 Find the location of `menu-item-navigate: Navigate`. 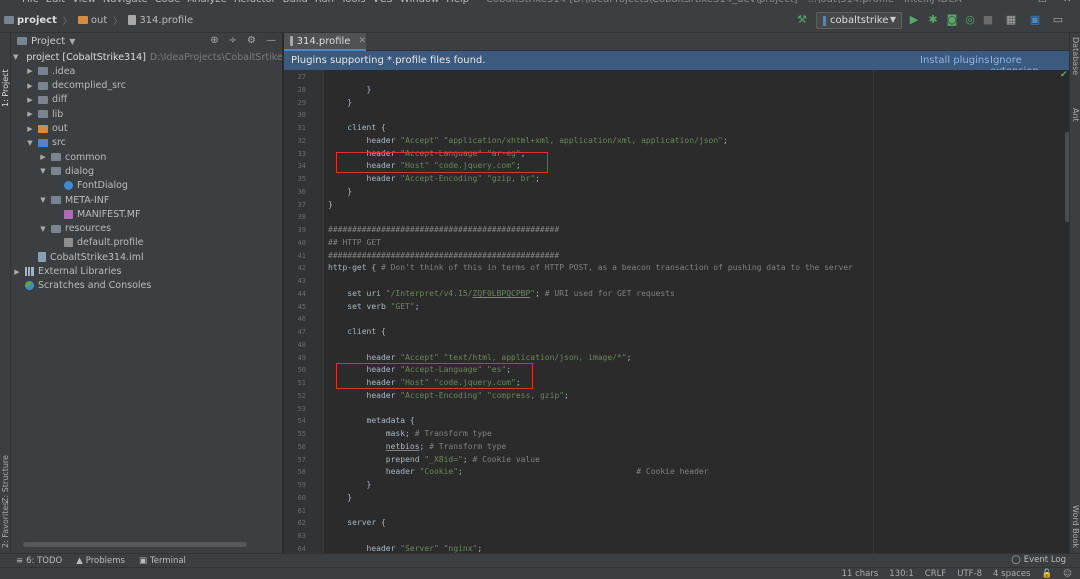

menu-item-navigate: Navigate is located at coordinates (125, 2).